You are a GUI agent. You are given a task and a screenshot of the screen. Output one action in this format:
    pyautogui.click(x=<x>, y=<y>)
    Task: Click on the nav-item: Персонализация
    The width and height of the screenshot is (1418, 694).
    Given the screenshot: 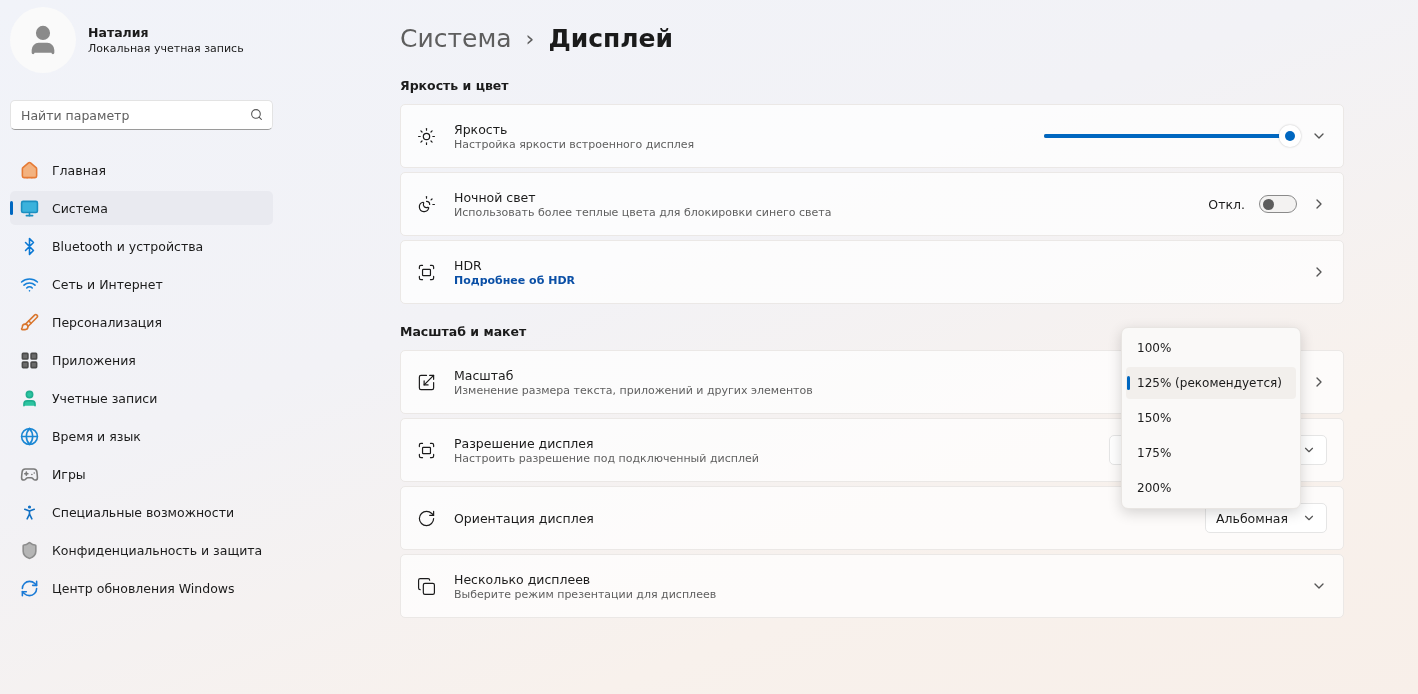 What is the action you would take?
    pyautogui.click(x=141, y=322)
    